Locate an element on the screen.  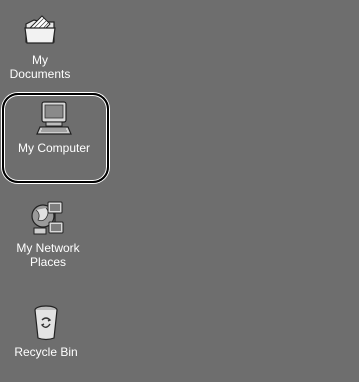
desktop-icon-my-network-places: My Network Places is located at coordinates (48, 233).